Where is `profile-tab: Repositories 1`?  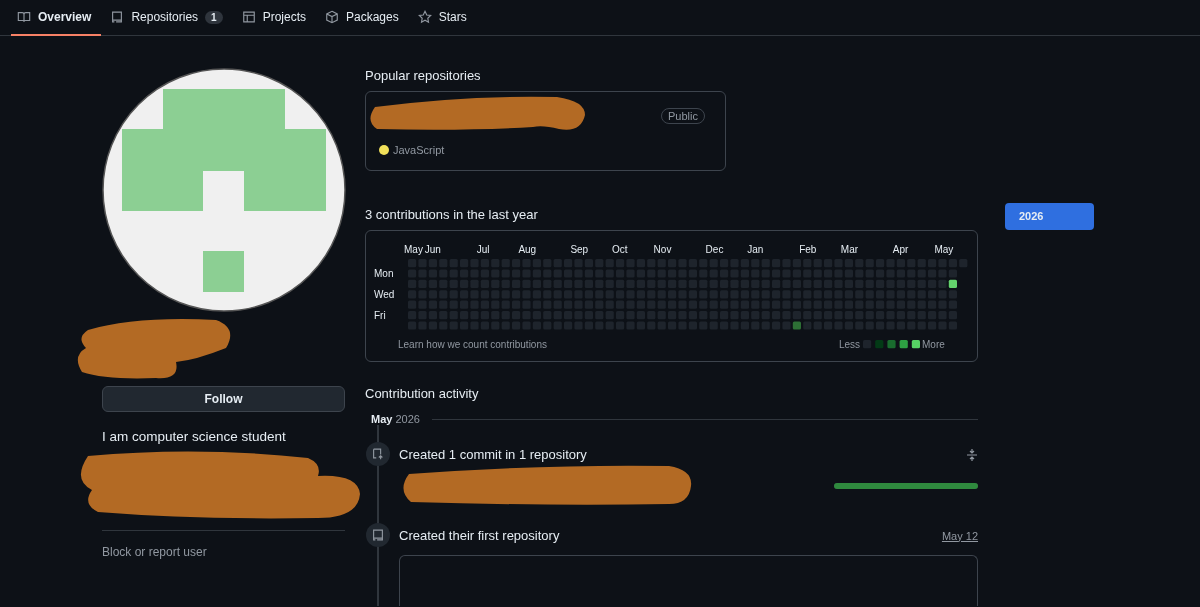
profile-tab: Repositories 1 is located at coordinates (168, 18).